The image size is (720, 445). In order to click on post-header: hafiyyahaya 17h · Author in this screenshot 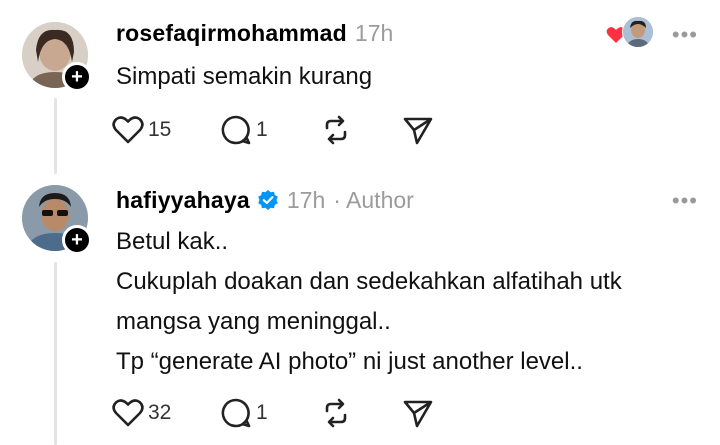, I will do `click(265, 200)`.